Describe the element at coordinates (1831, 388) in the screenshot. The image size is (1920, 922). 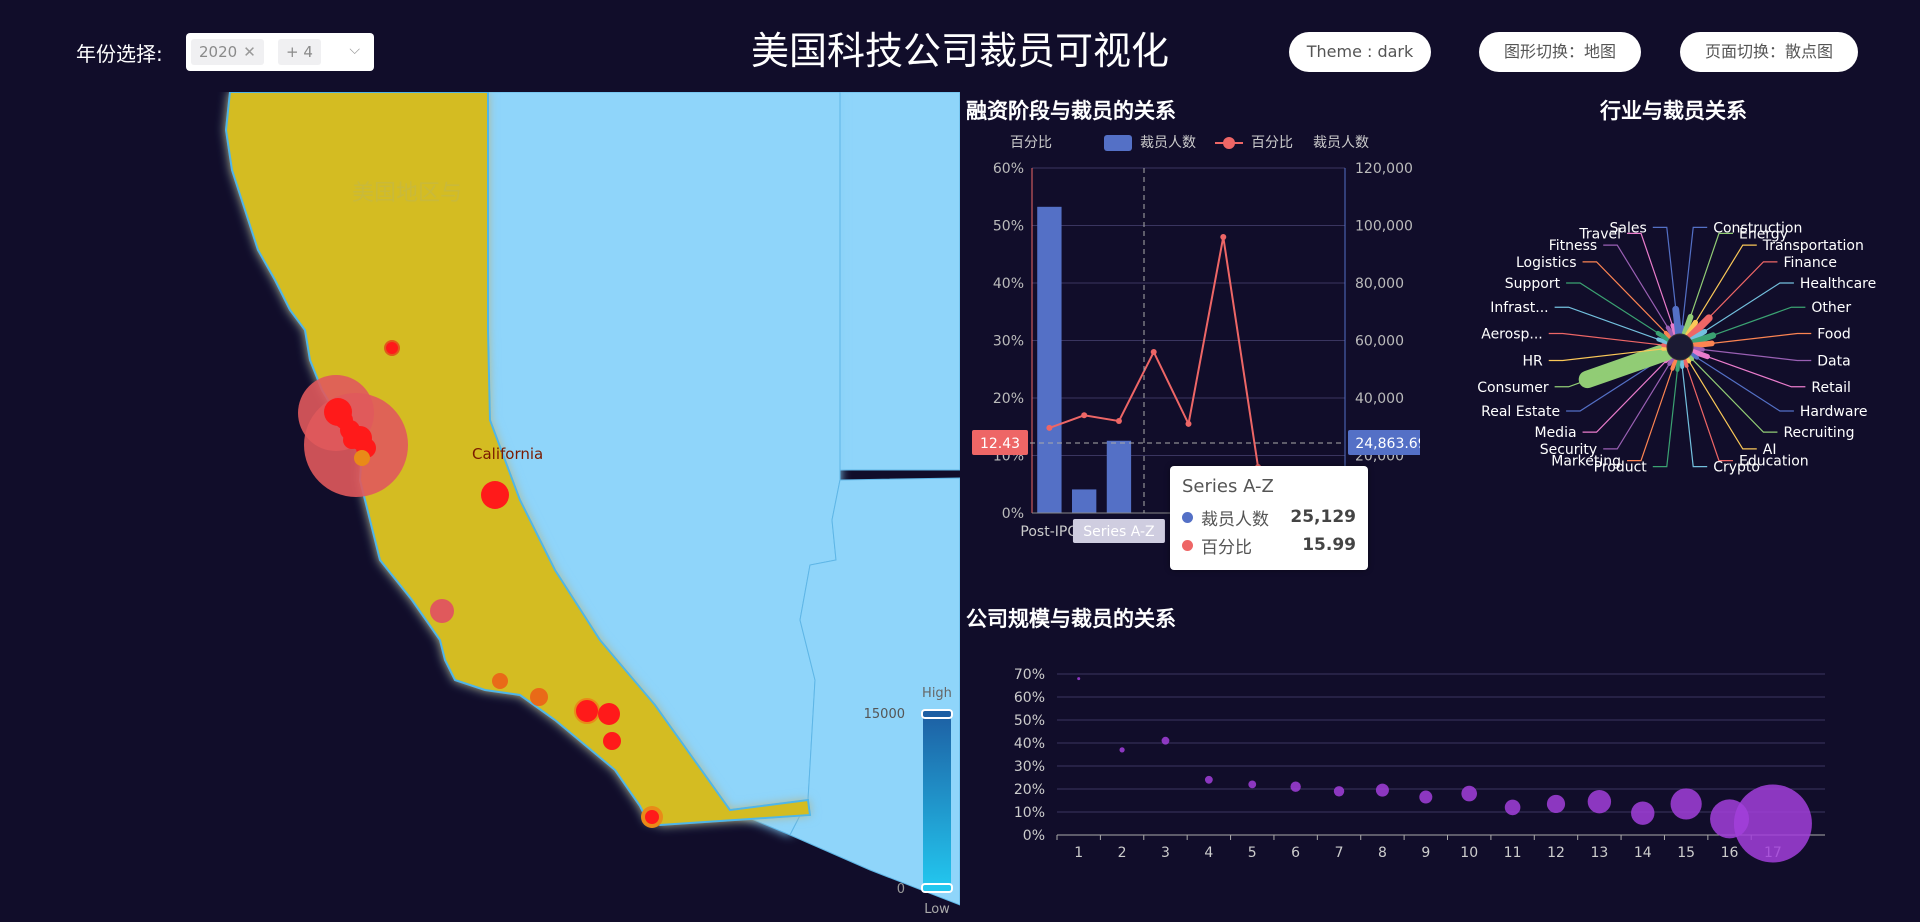
I see `industry-label: Retail` at that location.